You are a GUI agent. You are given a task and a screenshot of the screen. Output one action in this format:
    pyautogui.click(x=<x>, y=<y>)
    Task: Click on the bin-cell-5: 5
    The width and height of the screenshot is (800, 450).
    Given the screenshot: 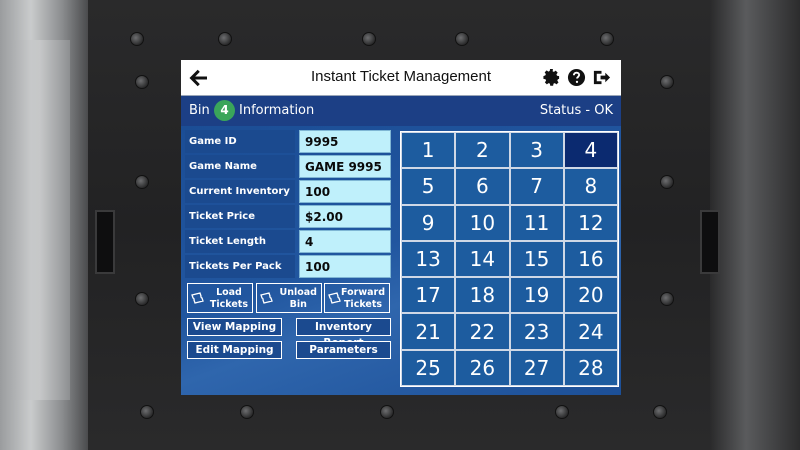 What is the action you would take?
    pyautogui.click(x=428, y=186)
    